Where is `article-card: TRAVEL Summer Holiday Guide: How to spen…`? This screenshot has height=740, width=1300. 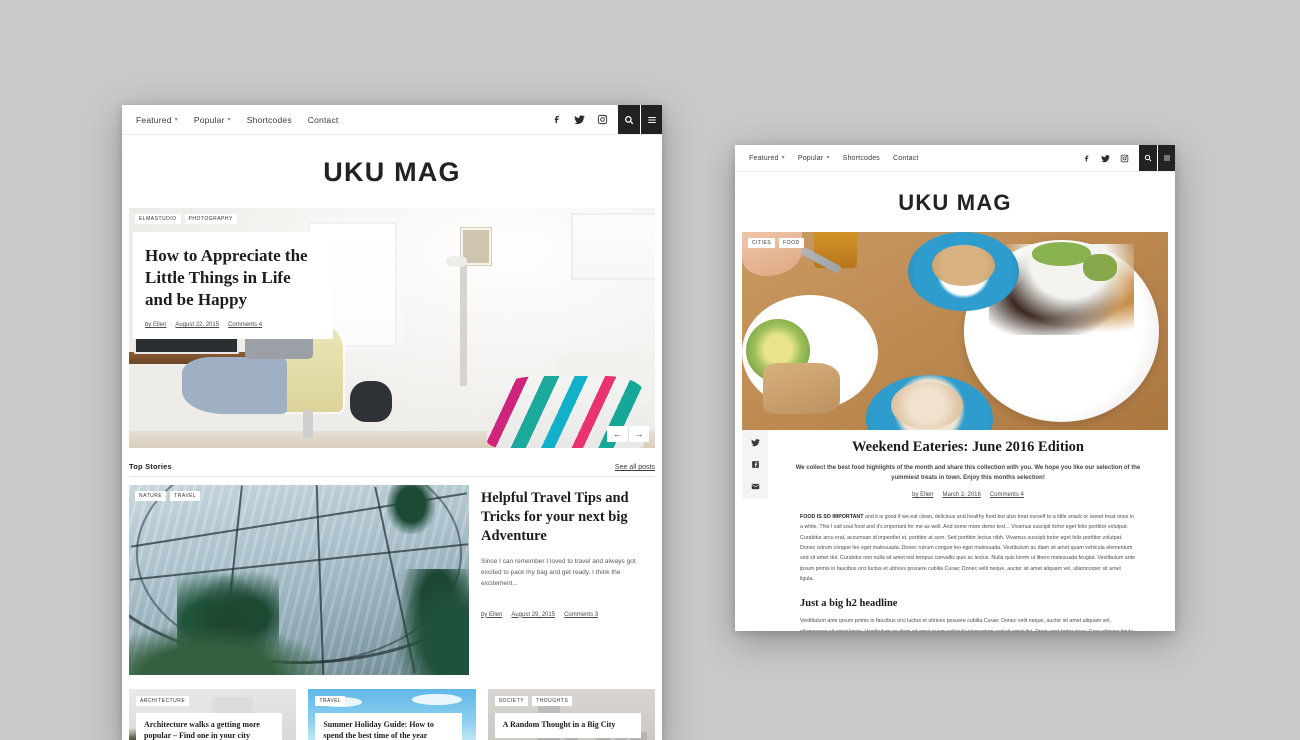 article-card: TRAVEL Summer Holiday Guide: How to spen… is located at coordinates (392, 714).